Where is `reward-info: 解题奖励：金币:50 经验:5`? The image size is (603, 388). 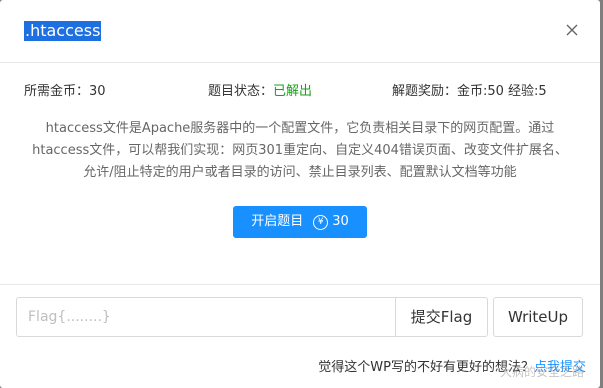 reward-info: 解题奖励：金币:50 经验:5 is located at coordinates (469, 91).